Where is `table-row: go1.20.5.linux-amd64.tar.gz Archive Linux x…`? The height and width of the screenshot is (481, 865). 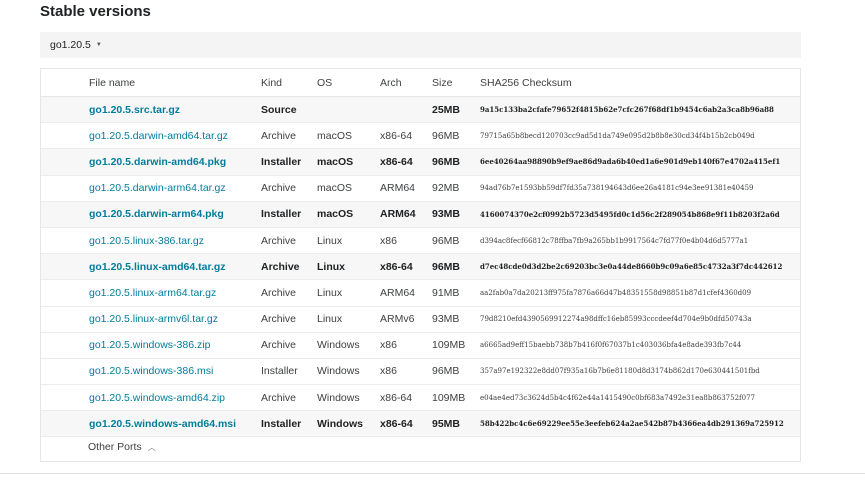 table-row: go1.20.5.linux-amd64.tar.gz Archive Linux x… is located at coordinates (420, 267).